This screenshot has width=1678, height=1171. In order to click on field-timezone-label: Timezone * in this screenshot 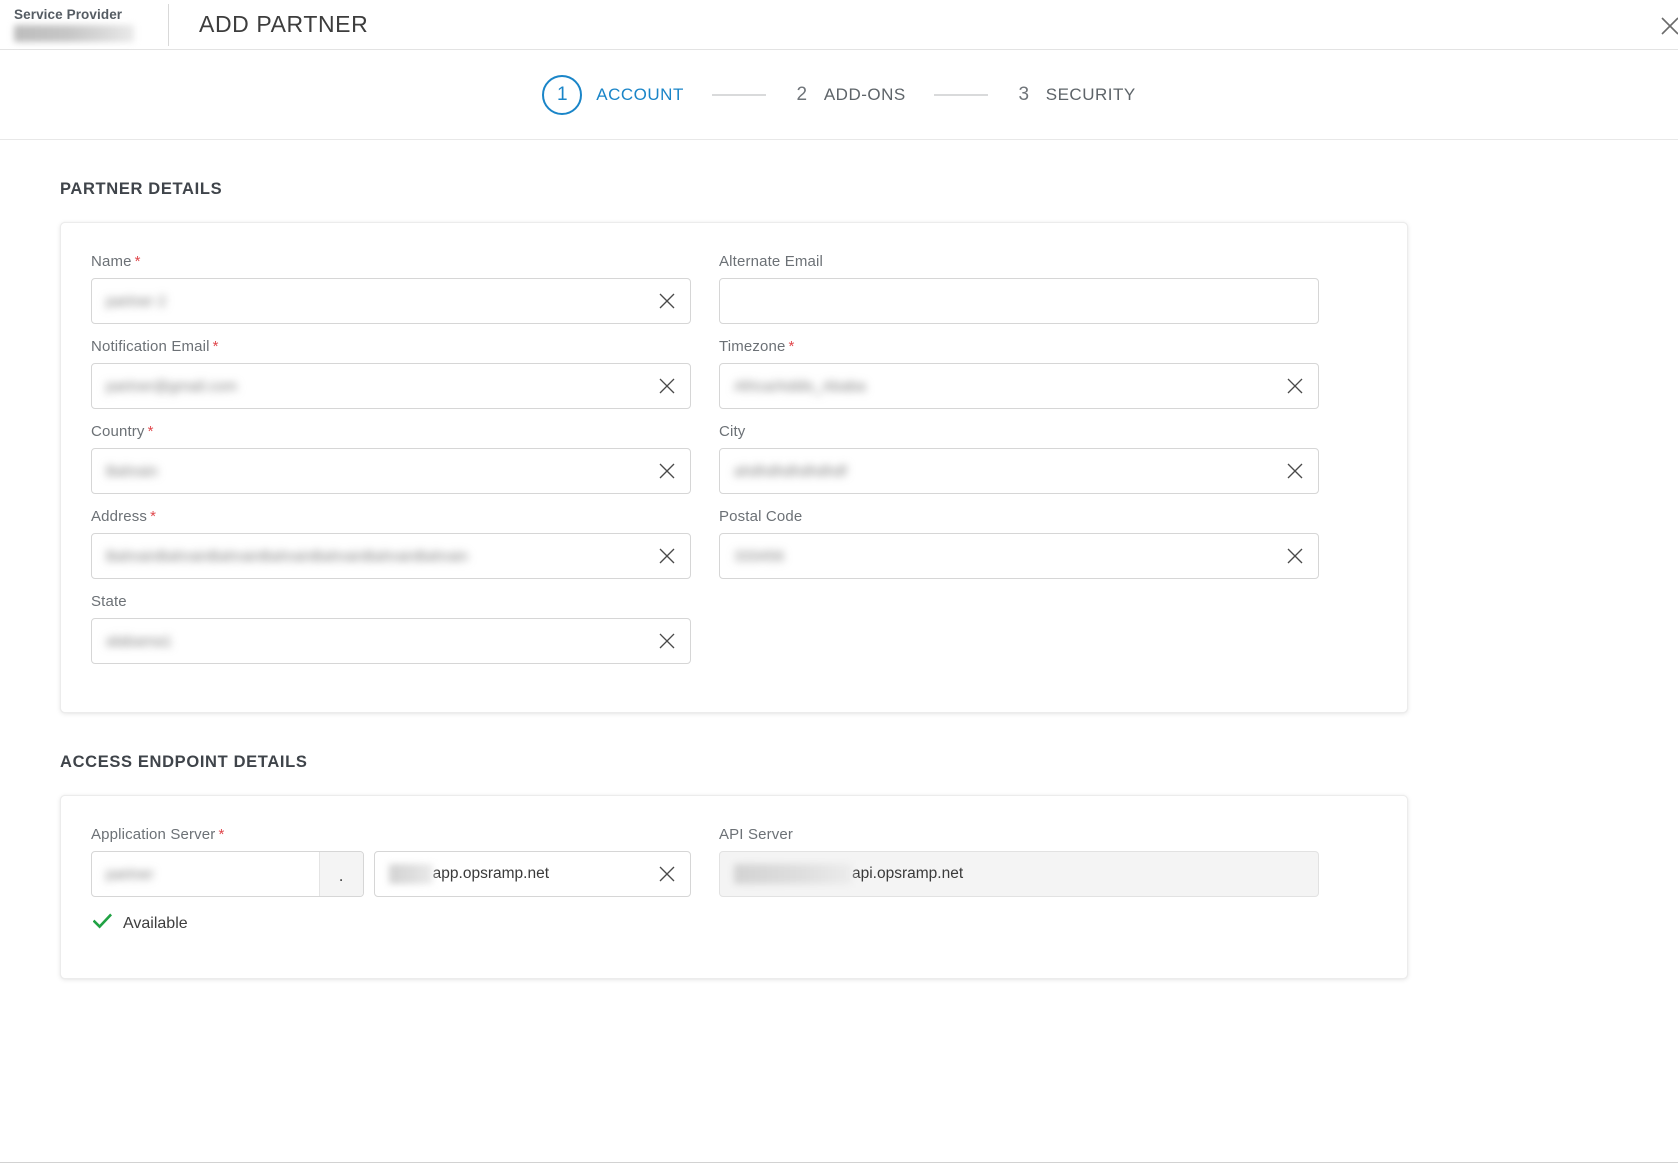, I will do `click(1019, 346)`.